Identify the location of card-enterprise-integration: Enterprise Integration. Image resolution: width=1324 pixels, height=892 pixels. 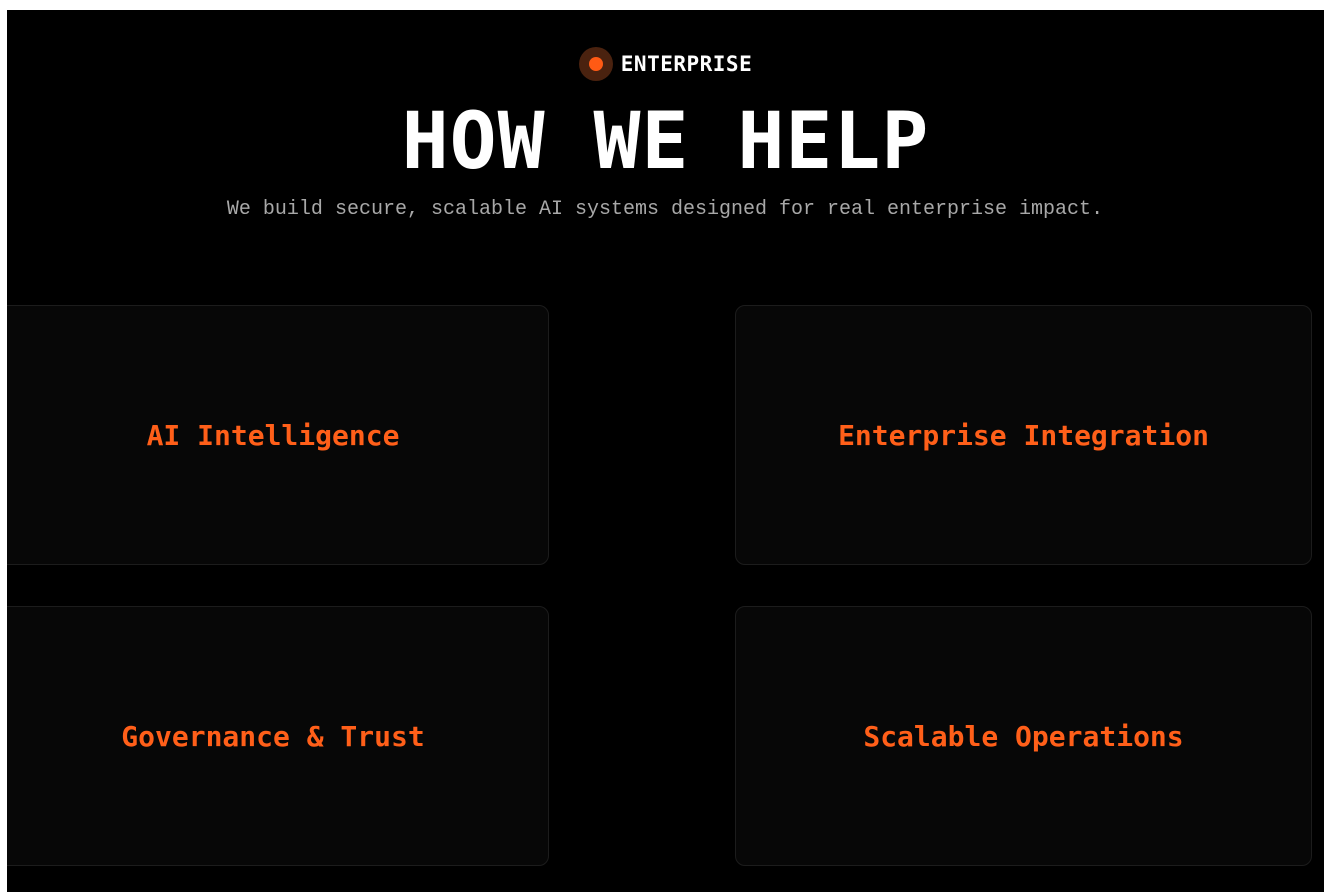
(1023, 435).